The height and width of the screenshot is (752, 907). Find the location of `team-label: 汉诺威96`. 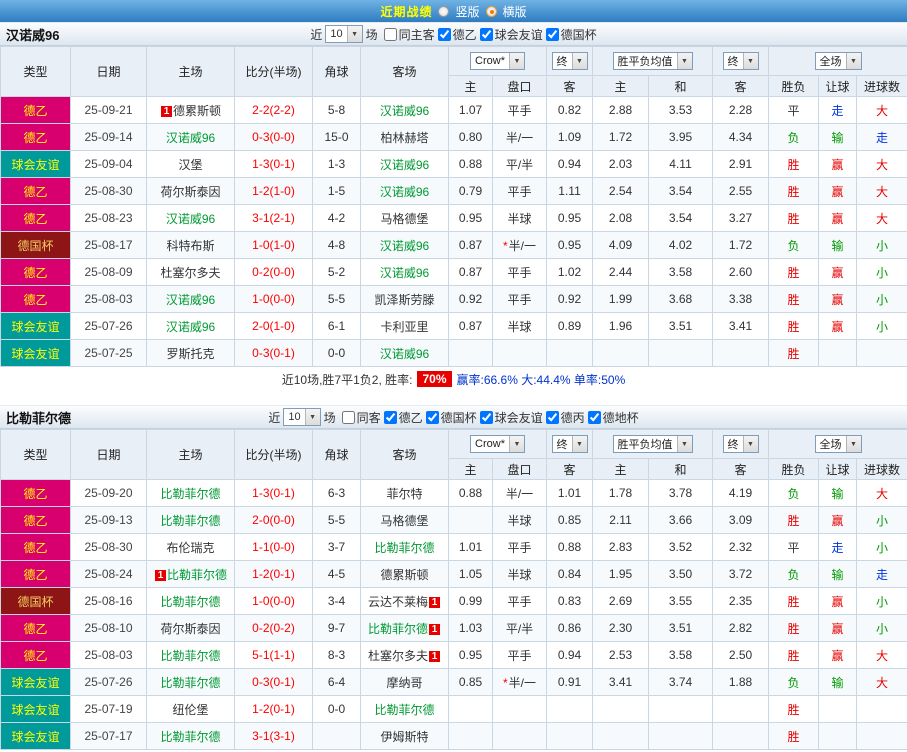

team-label: 汉诺威96 is located at coordinates (404, 191).